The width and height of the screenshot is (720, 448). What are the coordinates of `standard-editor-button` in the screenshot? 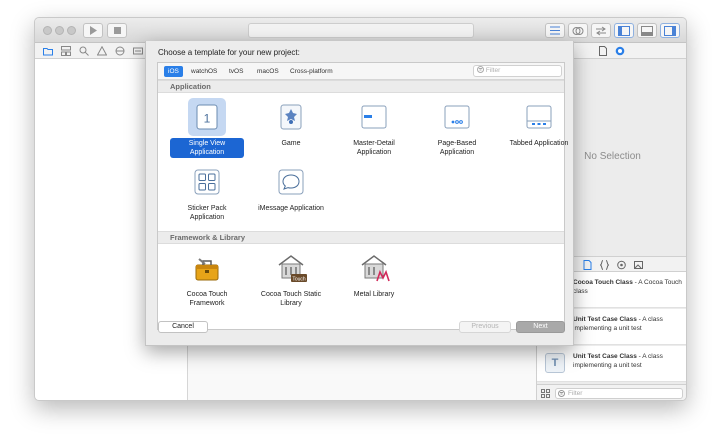 It's located at (555, 30).